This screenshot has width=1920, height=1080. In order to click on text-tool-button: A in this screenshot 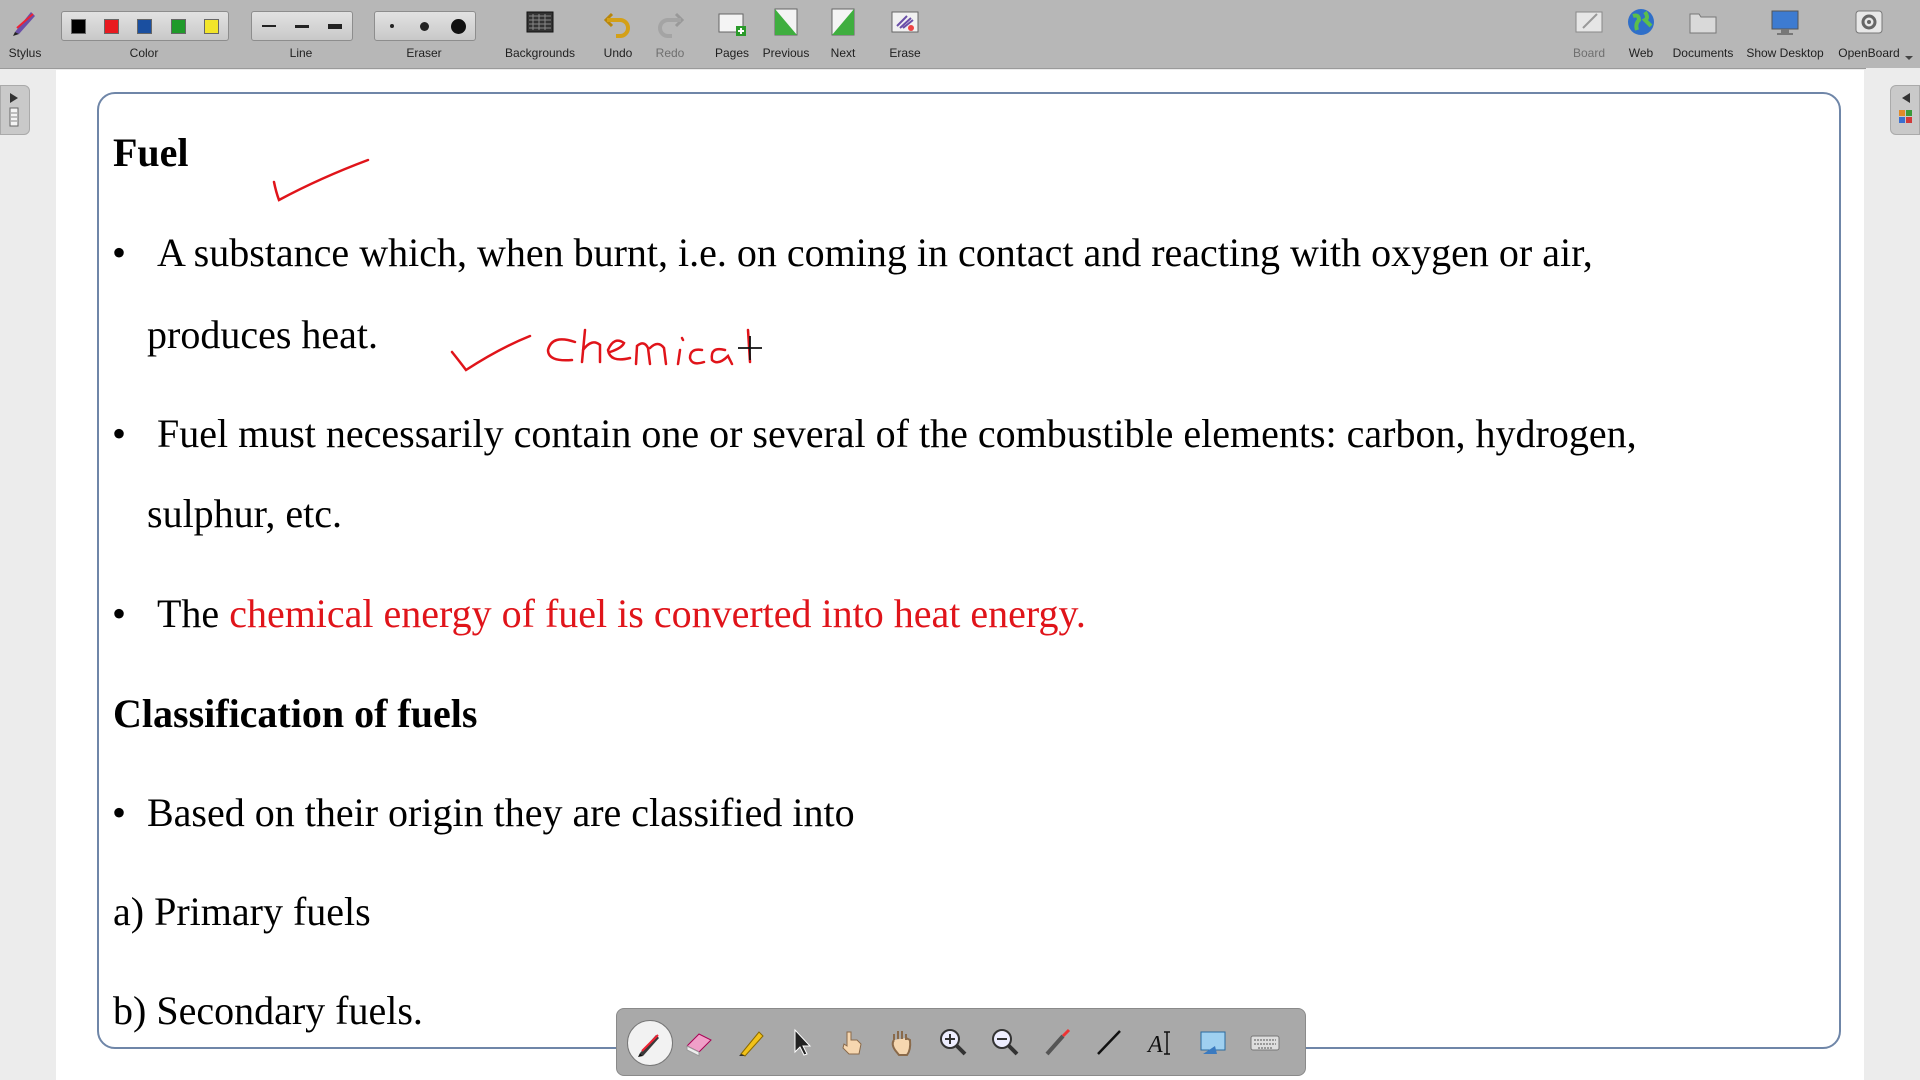, I will do `click(1161, 1042)`.